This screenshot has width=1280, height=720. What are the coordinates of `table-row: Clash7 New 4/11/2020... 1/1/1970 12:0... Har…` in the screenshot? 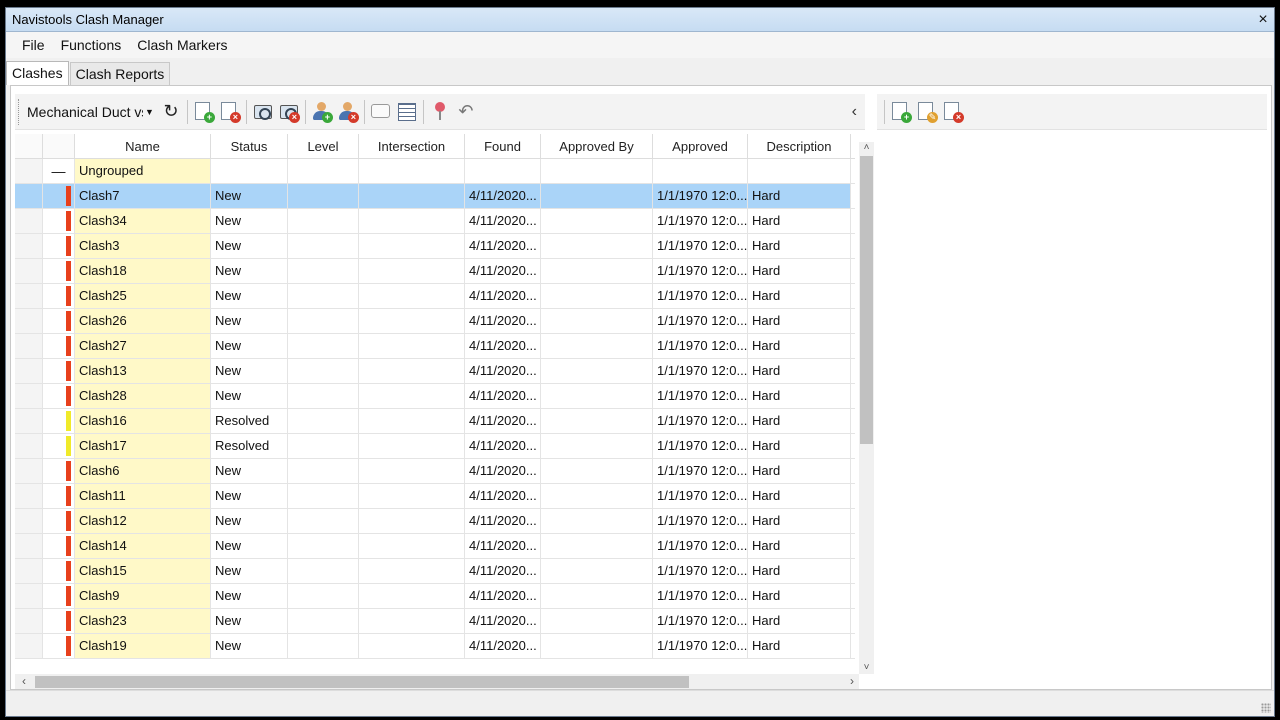 It's located at (435, 196).